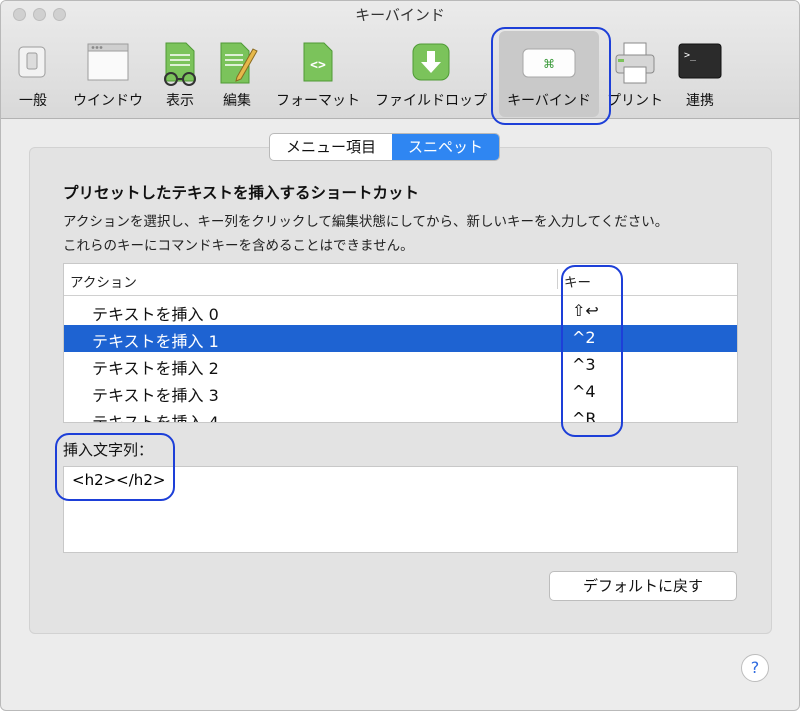  What do you see at coordinates (238, 246) in the screenshot?
I see `section-note: これらのキーにコマンドキーを含めることはできません。` at bounding box center [238, 246].